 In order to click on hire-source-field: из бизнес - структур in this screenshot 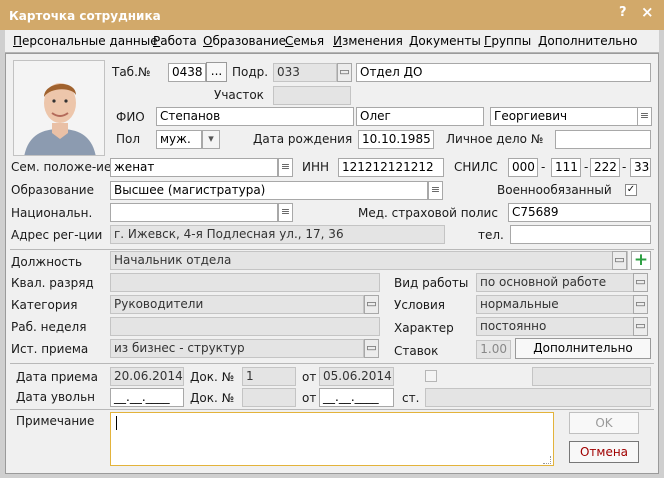, I will do `click(237, 348)`.